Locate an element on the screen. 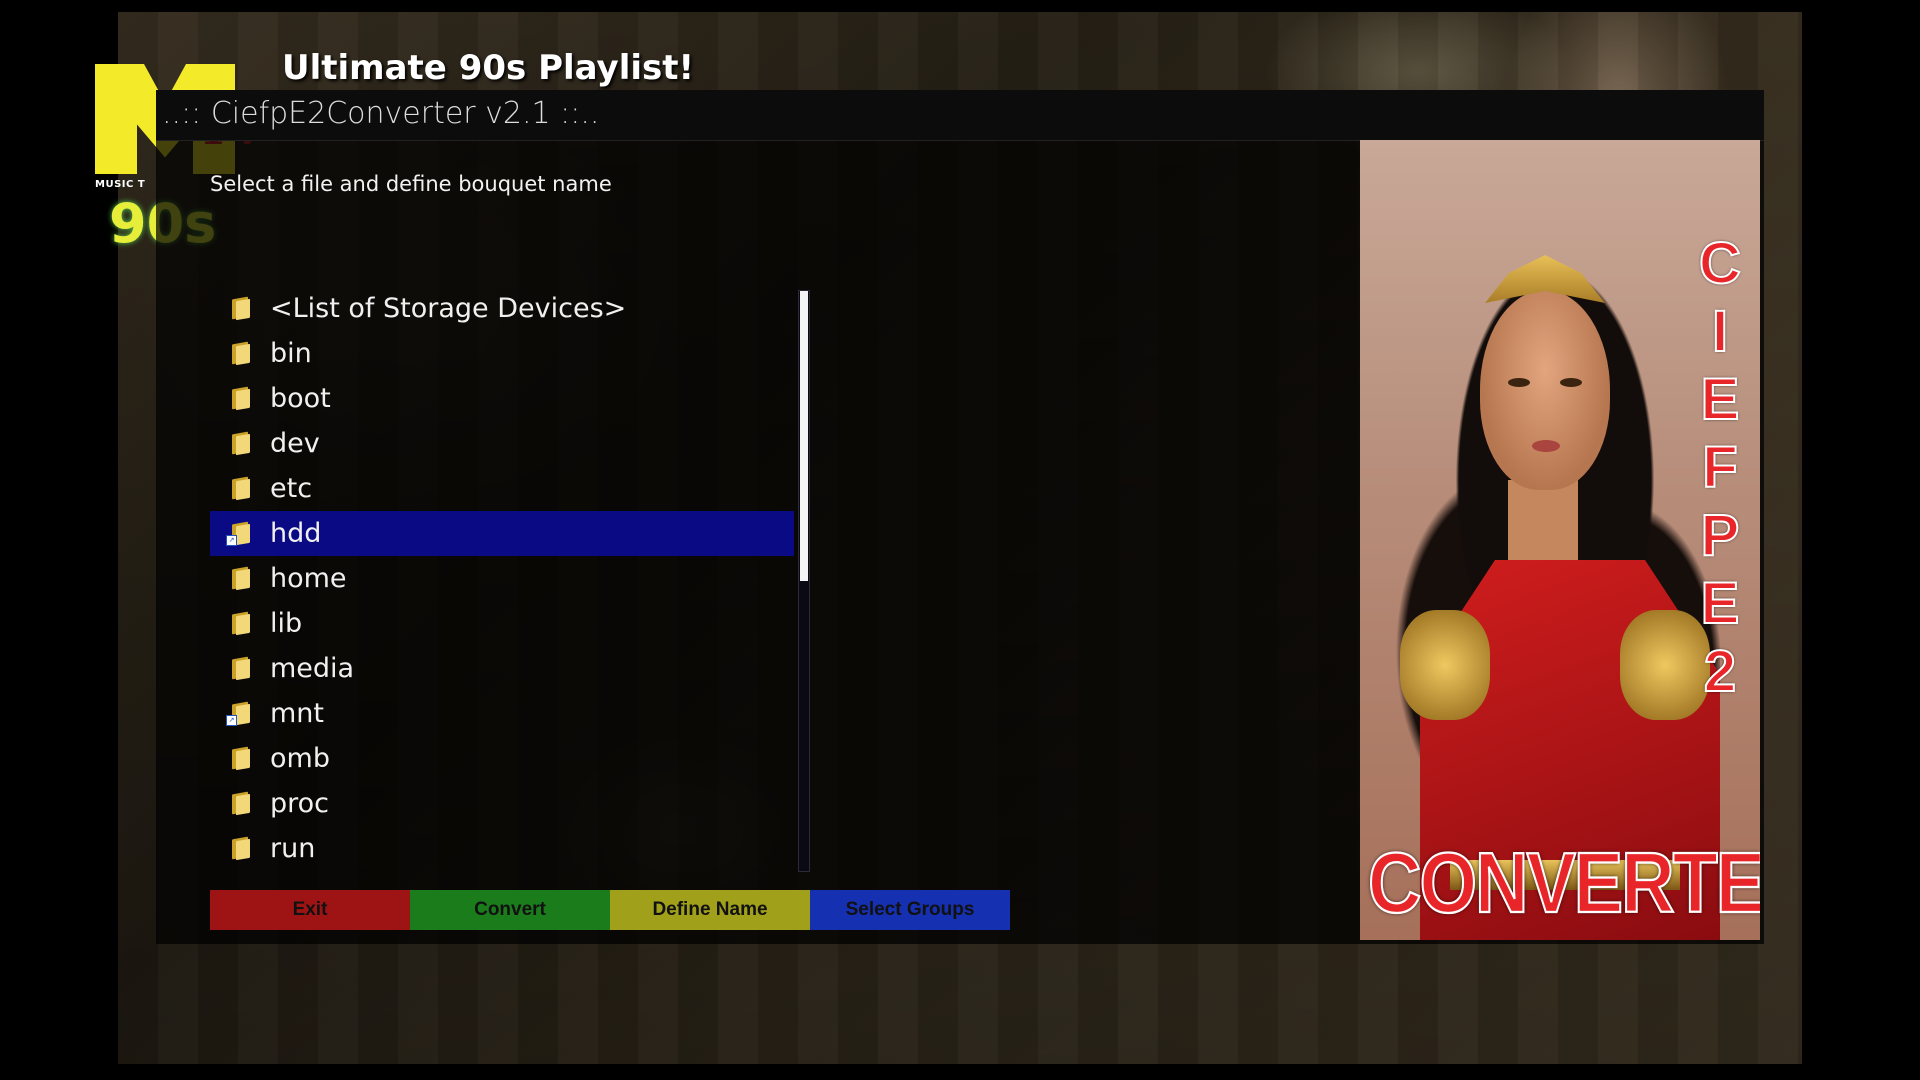 The height and width of the screenshot is (1080, 1920). window-title: ..:: CiefpE2Converter v2.1 ::.. is located at coordinates (381, 113).